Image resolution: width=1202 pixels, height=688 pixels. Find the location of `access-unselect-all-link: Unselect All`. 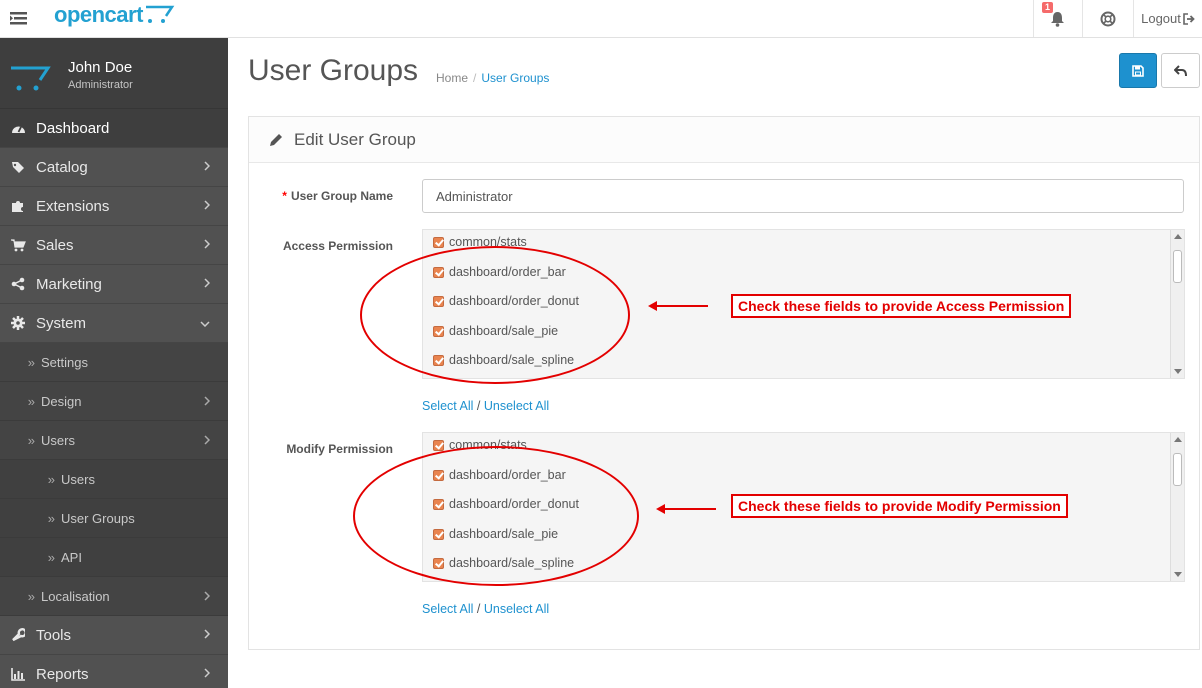

access-unselect-all-link: Unselect All is located at coordinates (516, 406).